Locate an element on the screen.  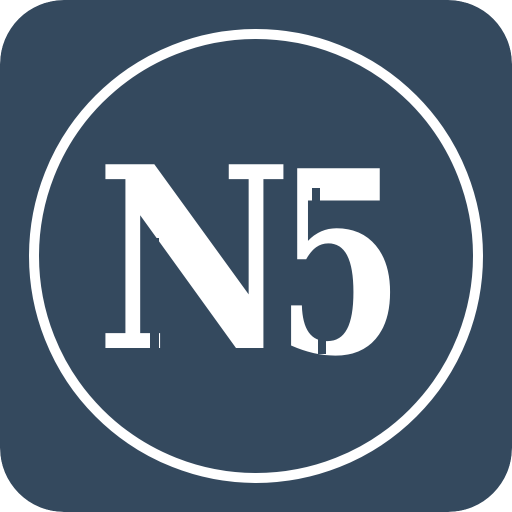
stencil-cut-digit-top is located at coordinates (316, 210).